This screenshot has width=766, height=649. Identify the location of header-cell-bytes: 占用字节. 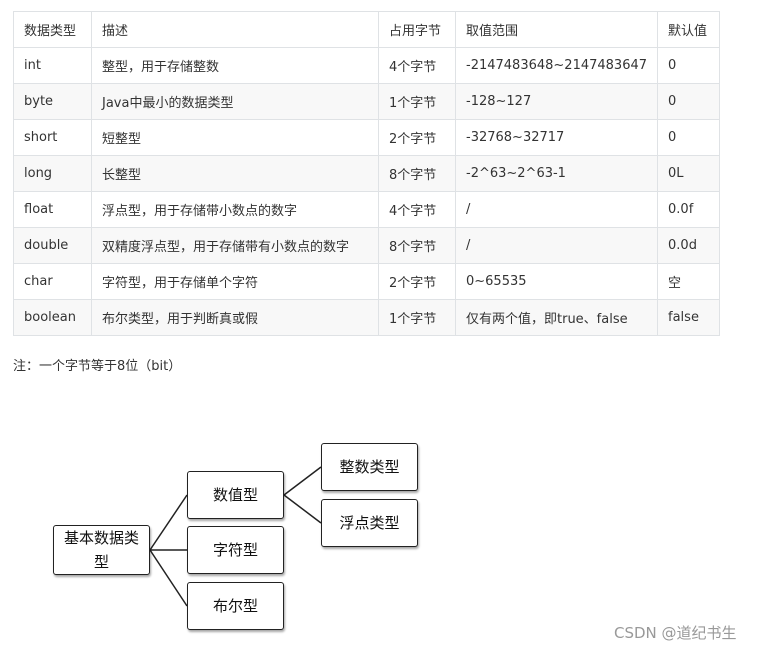
(417, 29).